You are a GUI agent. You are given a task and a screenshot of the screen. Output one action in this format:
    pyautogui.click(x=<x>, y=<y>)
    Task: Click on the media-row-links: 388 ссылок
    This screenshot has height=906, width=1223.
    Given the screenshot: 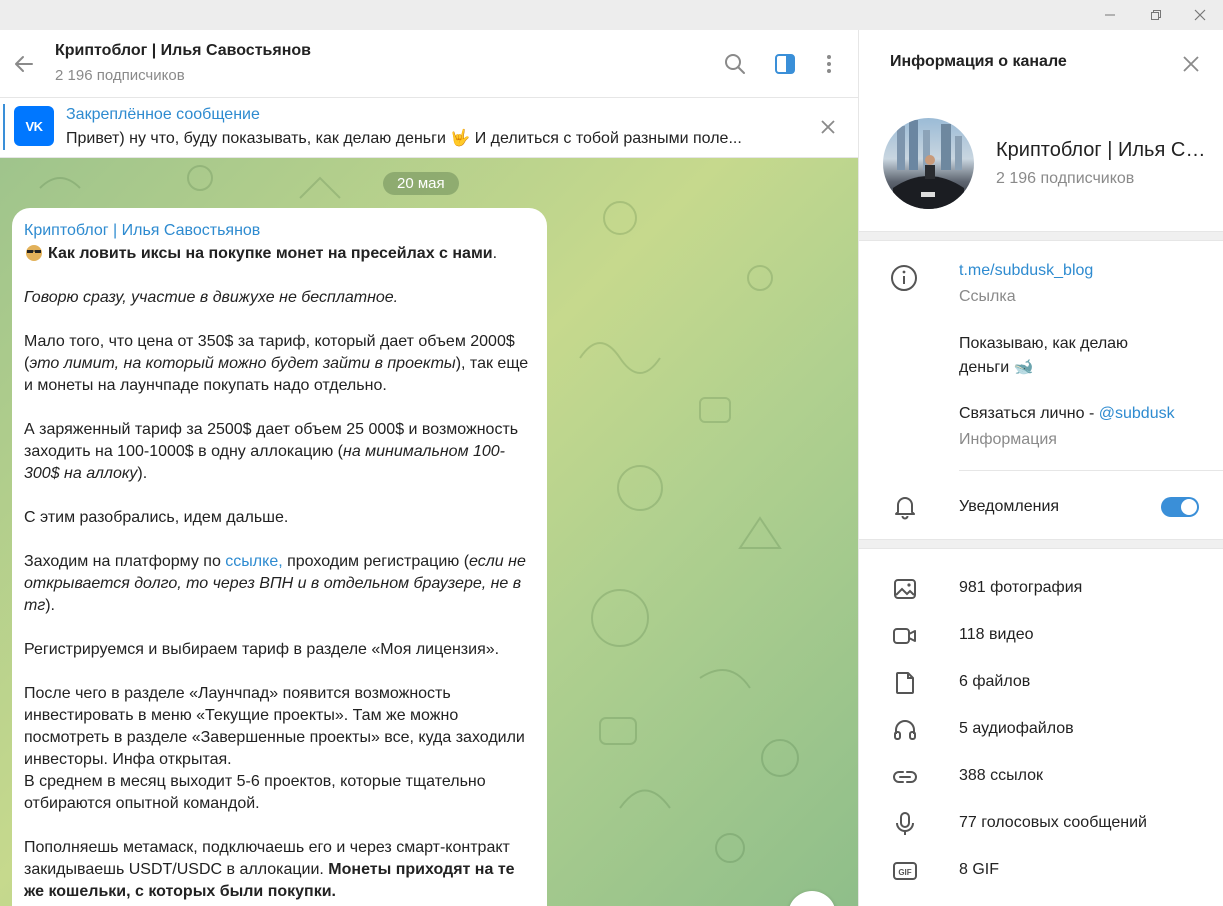 What is the action you would take?
    pyautogui.click(x=1041, y=777)
    